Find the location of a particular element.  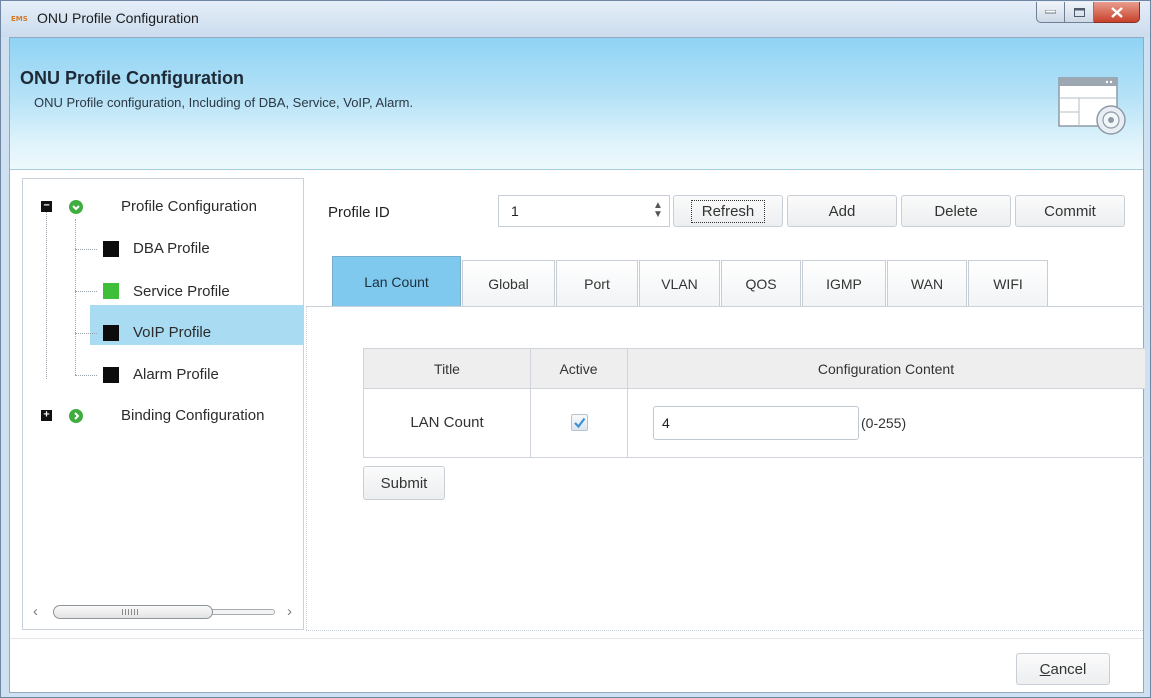

tab-qos: QOS is located at coordinates (761, 283).